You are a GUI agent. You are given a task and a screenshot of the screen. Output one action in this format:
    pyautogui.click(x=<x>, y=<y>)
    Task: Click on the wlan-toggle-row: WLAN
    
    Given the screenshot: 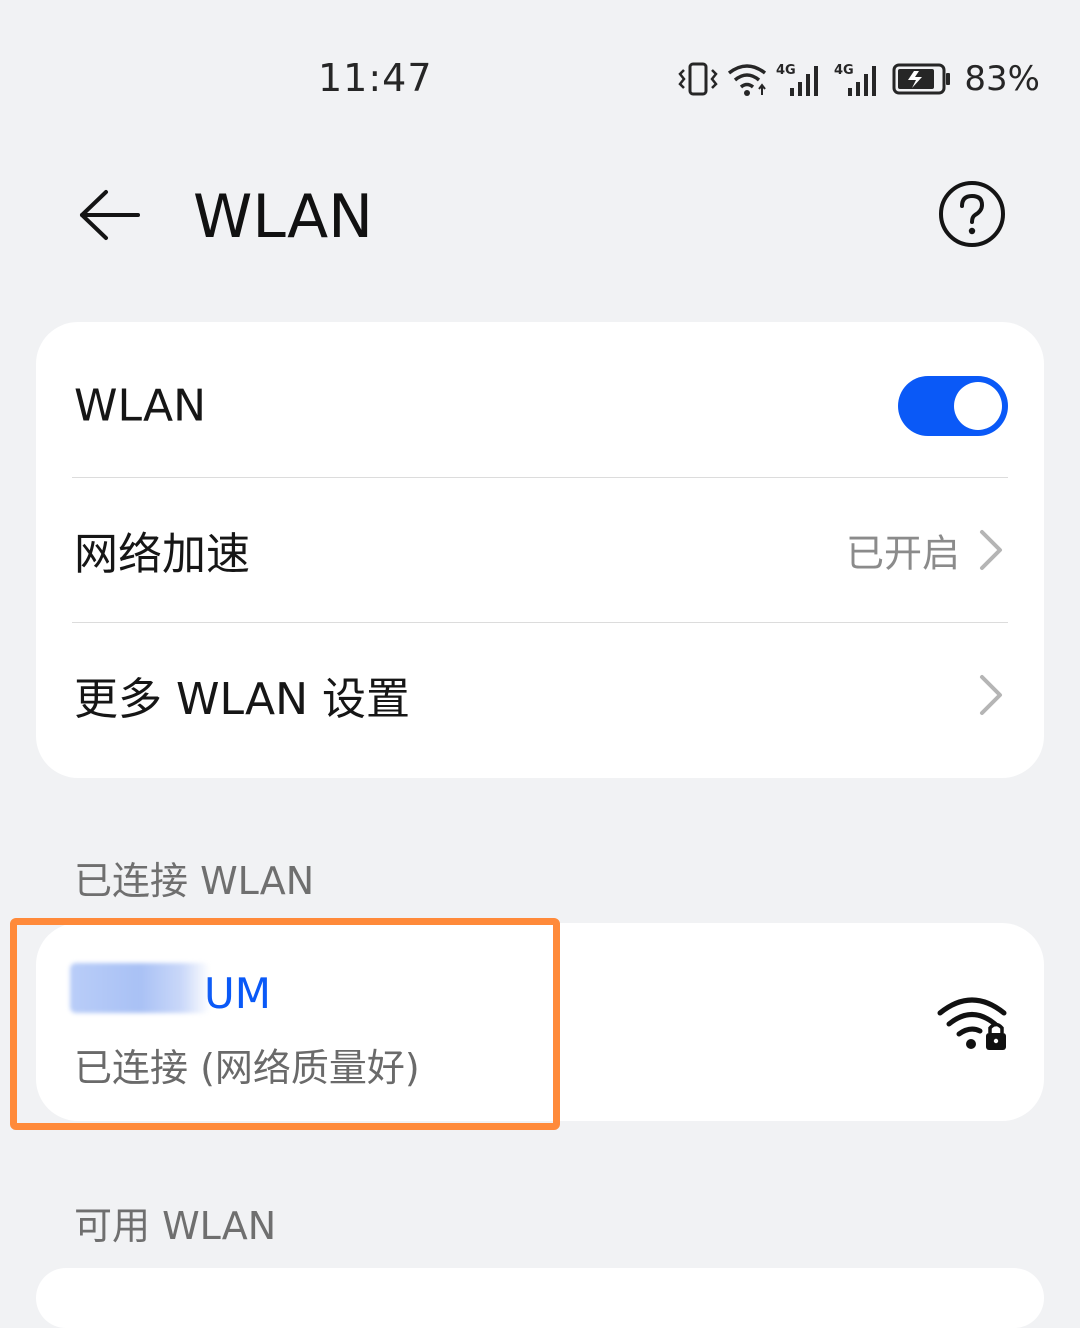 What is the action you would take?
    pyautogui.click(x=540, y=406)
    